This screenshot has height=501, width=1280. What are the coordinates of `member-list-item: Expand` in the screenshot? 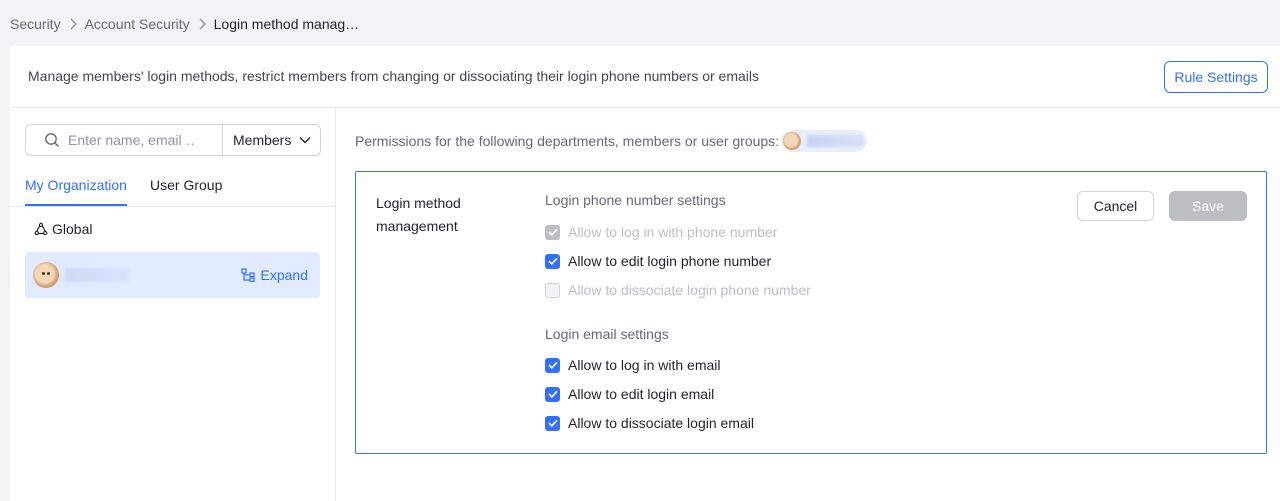 It's located at (172, 275).